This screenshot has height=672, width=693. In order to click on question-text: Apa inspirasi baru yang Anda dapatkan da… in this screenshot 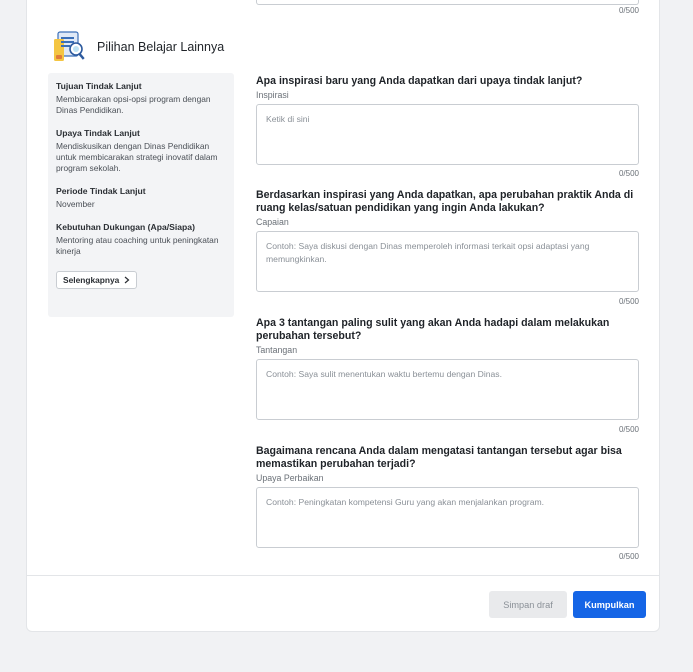, I will do `click(419, 81)`.